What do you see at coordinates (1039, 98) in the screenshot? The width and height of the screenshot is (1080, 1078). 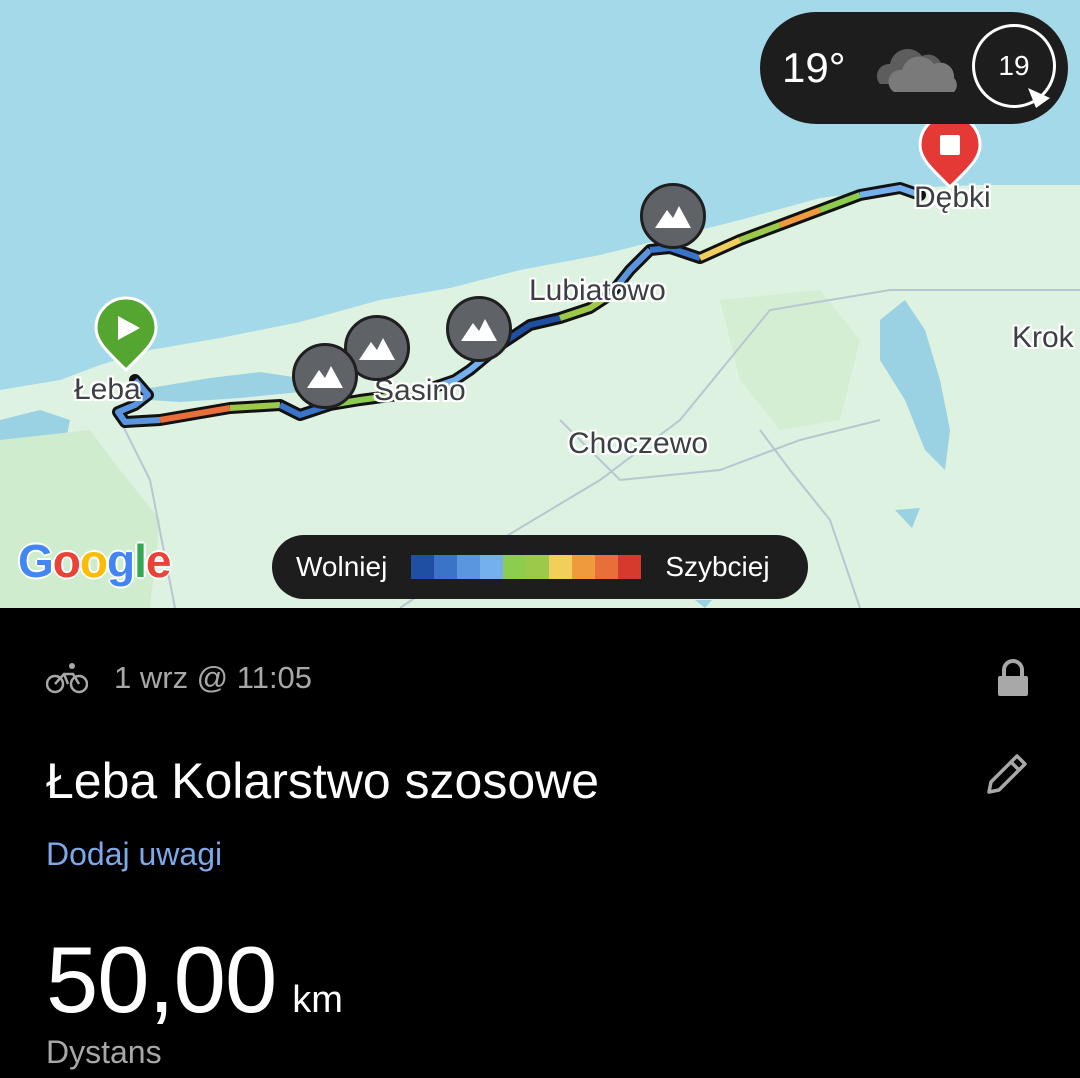 I see `direction-arrow-icon` at bounding box center [1039, 98].